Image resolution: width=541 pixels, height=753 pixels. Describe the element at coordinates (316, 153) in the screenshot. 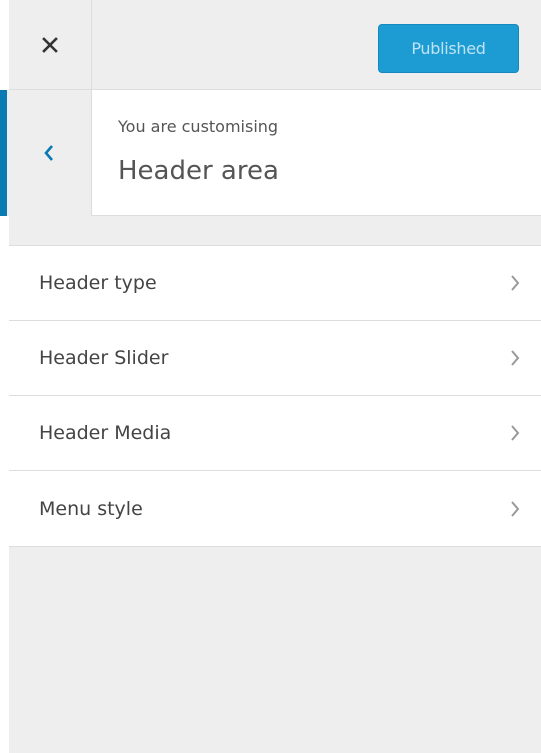

I see `section-title-box: You are customising Header area` at that location.